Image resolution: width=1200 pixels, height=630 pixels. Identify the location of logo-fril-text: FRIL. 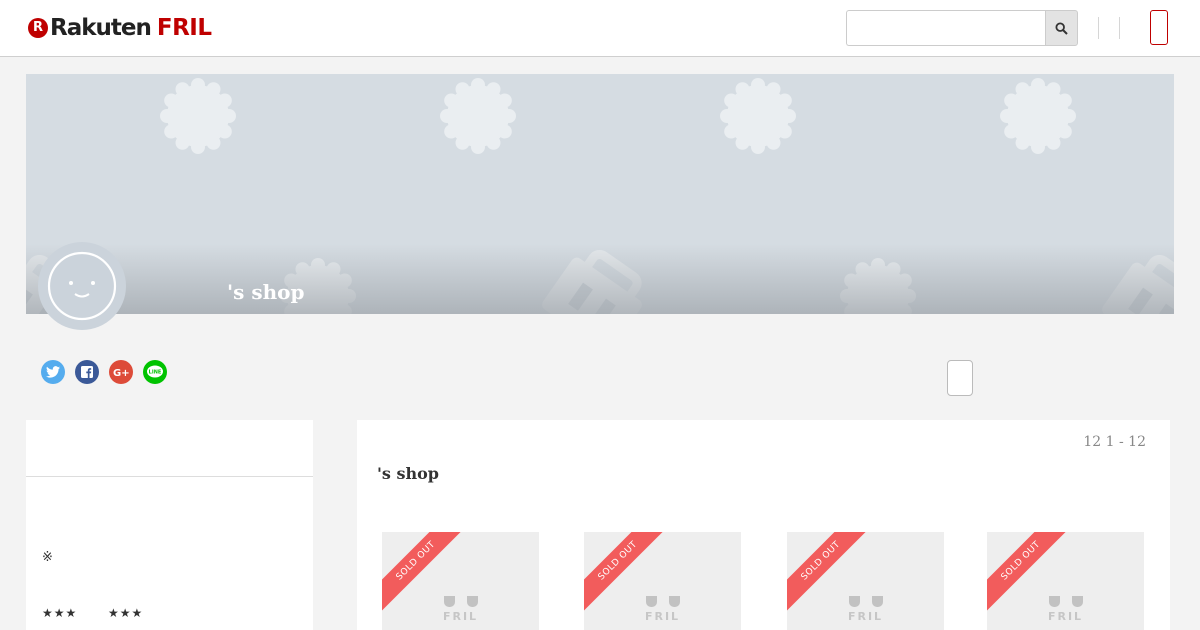
(184, 28).